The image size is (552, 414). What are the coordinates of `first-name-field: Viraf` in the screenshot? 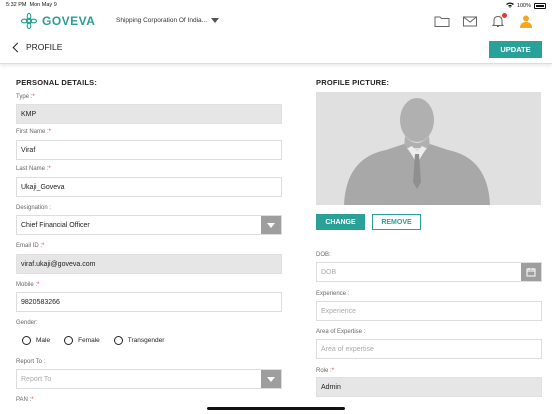 It's located at (149, 150).